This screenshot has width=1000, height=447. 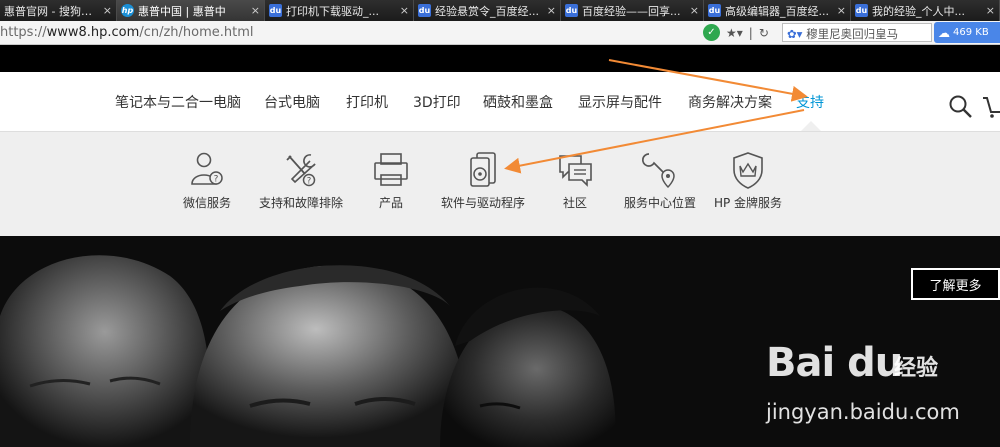 I want to click on nav-item-printers: 打印机, so click(x=367, y=102).